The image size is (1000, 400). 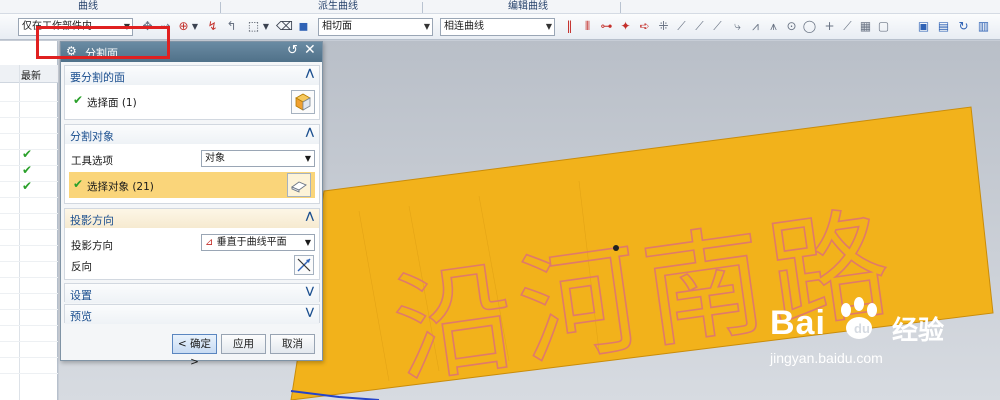 I want to click on tool-option-label: 工具选项, so click(x=92, y=161).